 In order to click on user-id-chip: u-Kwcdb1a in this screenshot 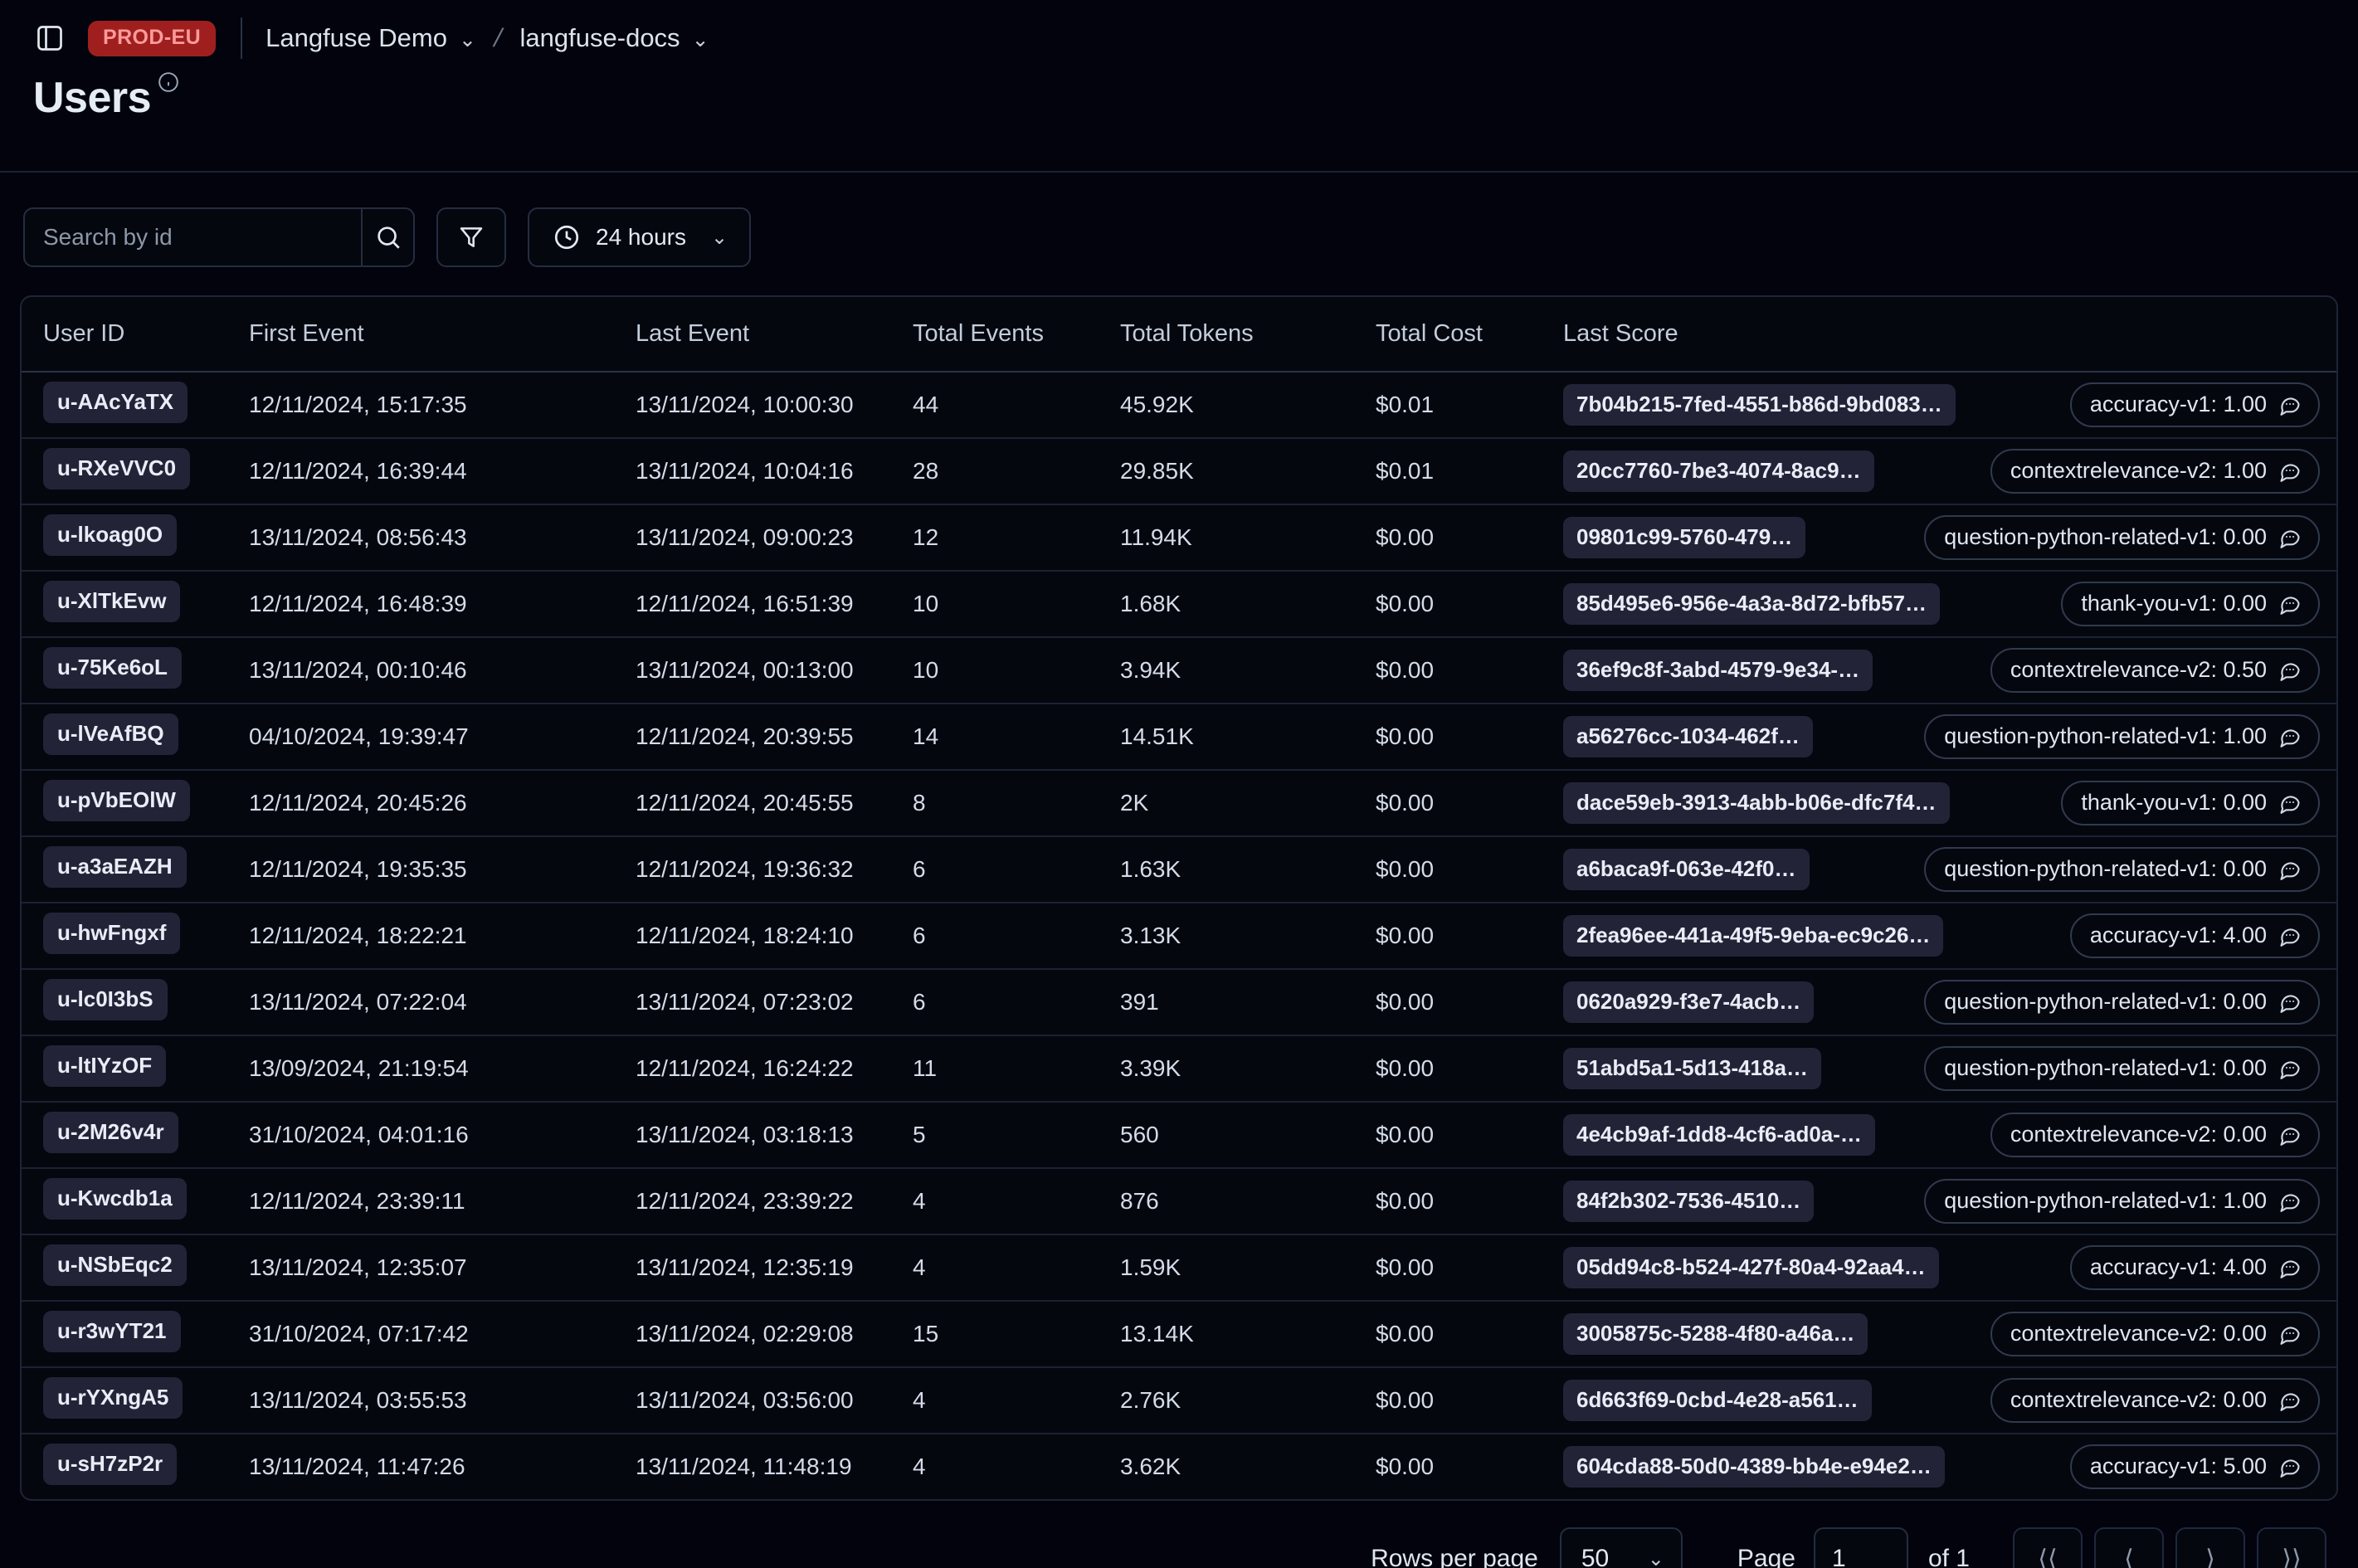, I will do `click(115, 1198)`.